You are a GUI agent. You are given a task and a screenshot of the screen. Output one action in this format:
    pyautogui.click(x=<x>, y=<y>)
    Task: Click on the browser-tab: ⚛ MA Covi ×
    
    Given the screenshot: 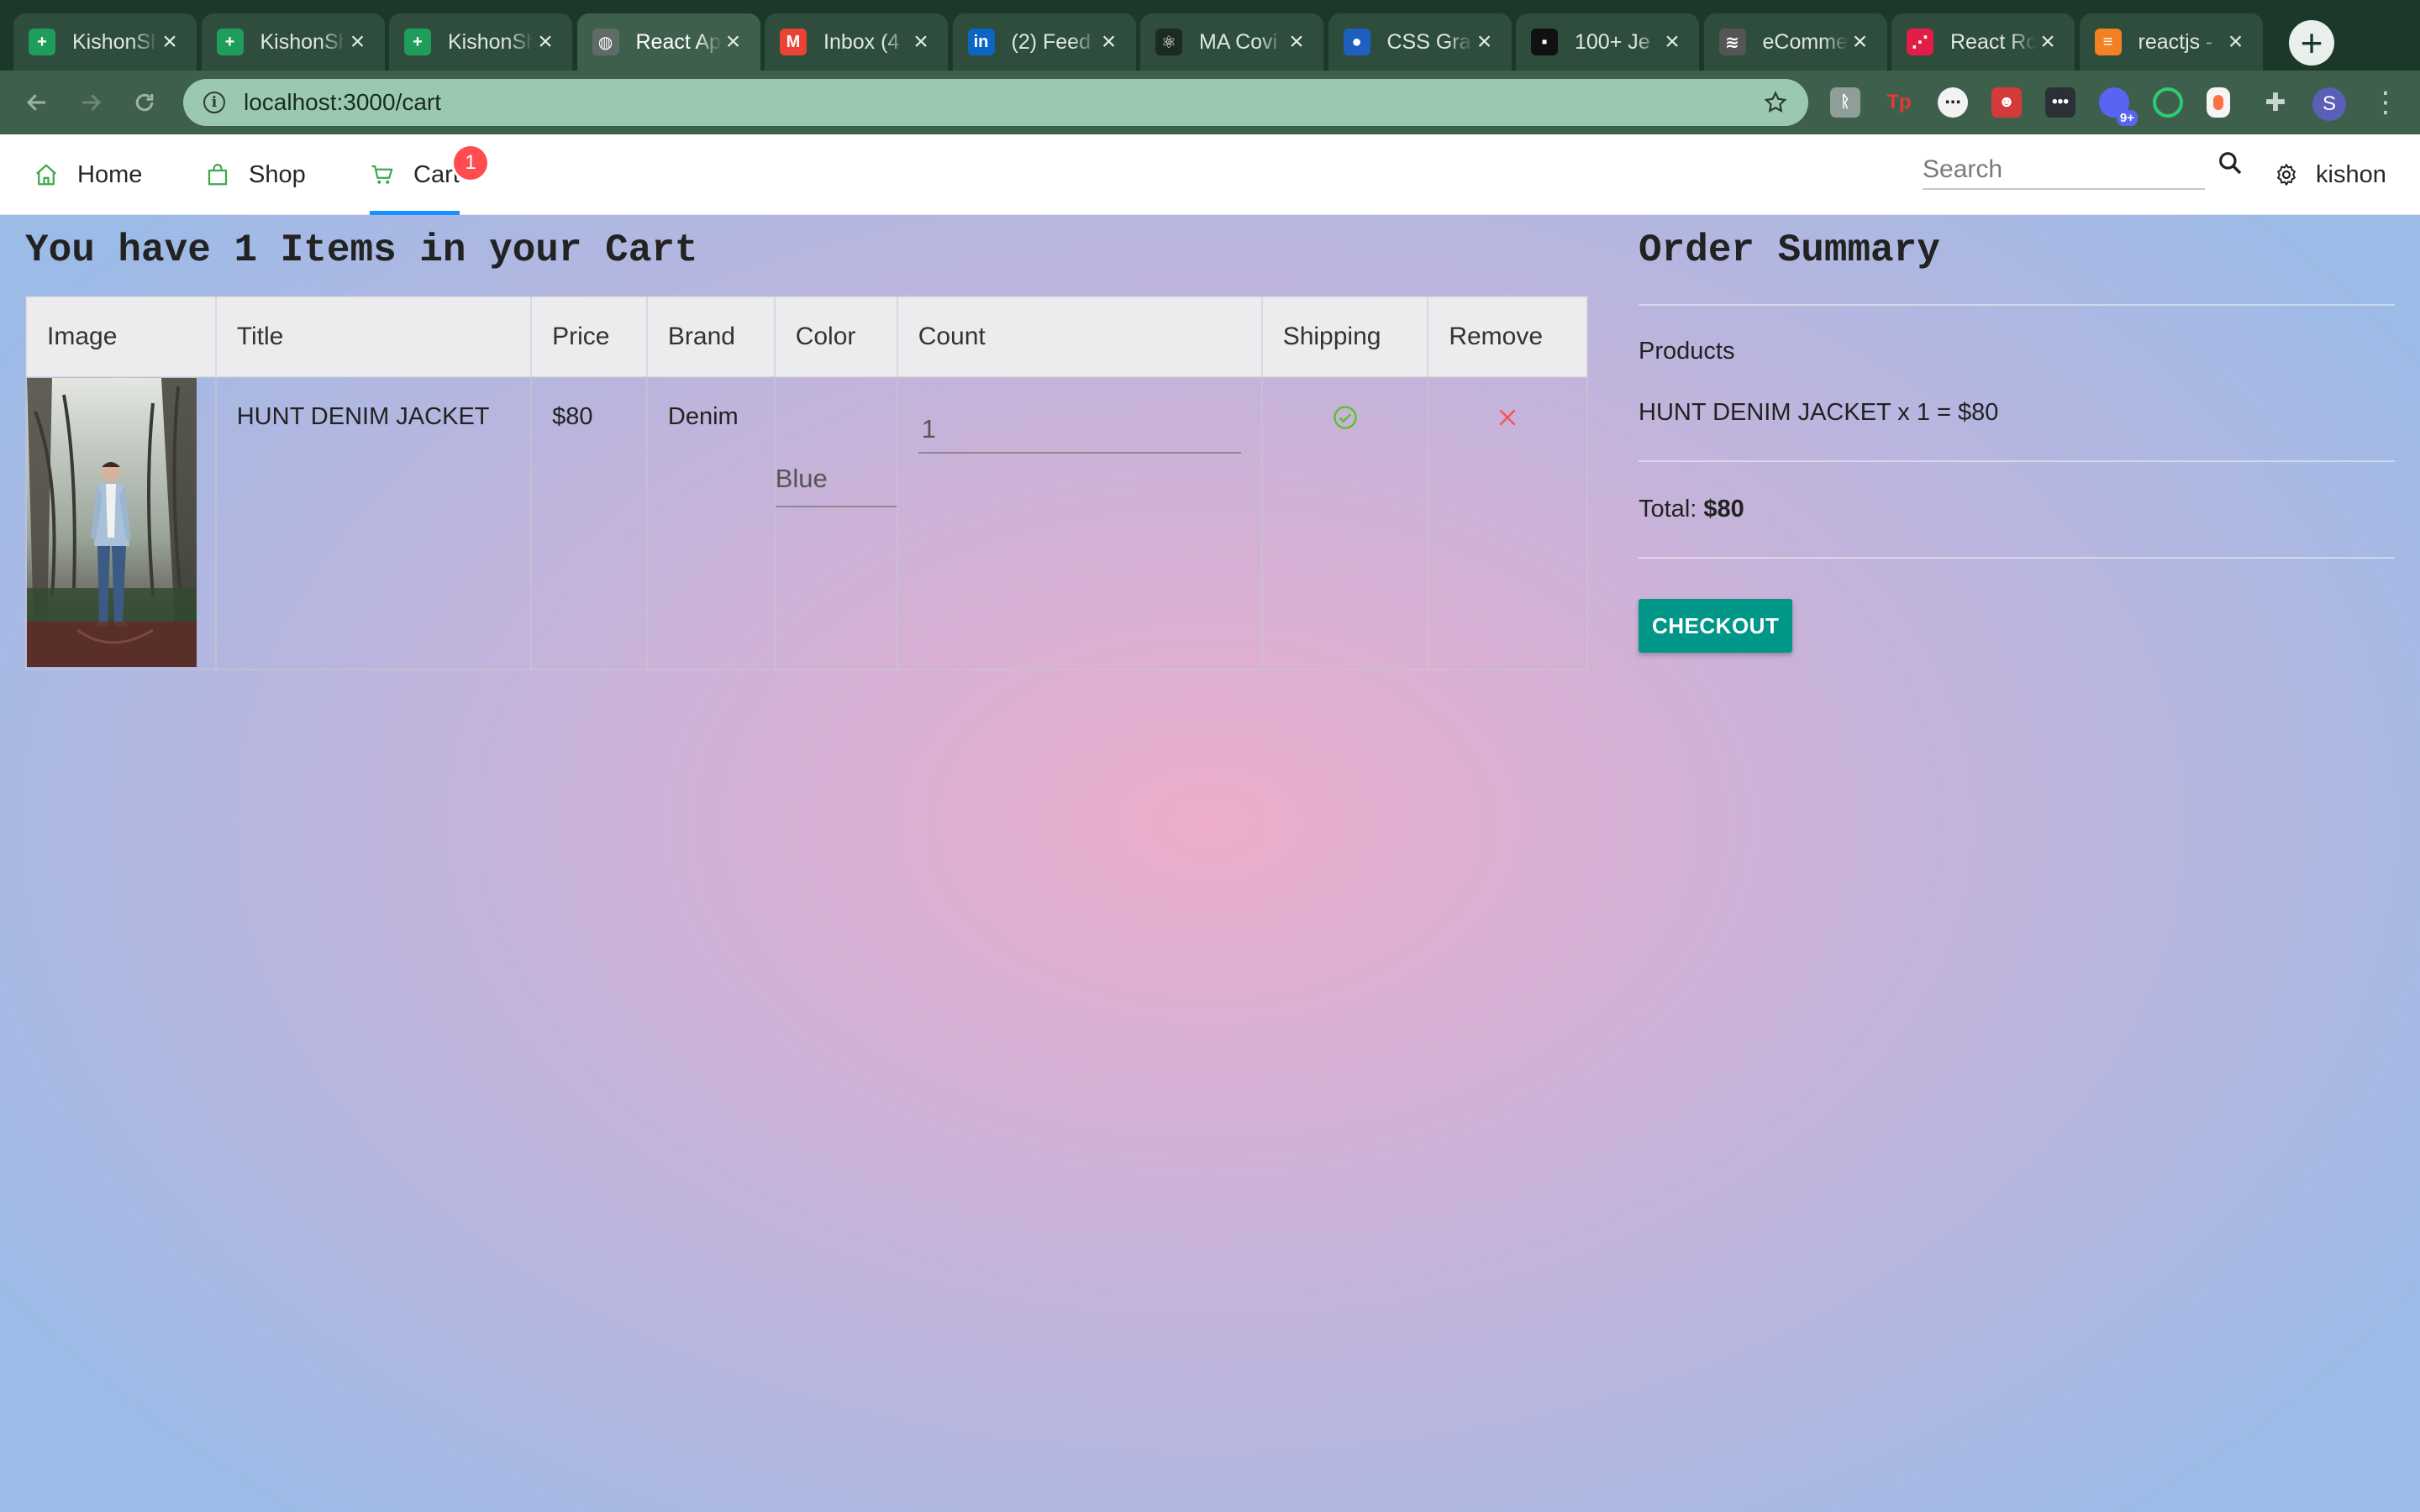 What is the action you would take?
    pyautogui.click(x=1231, y=42)
    